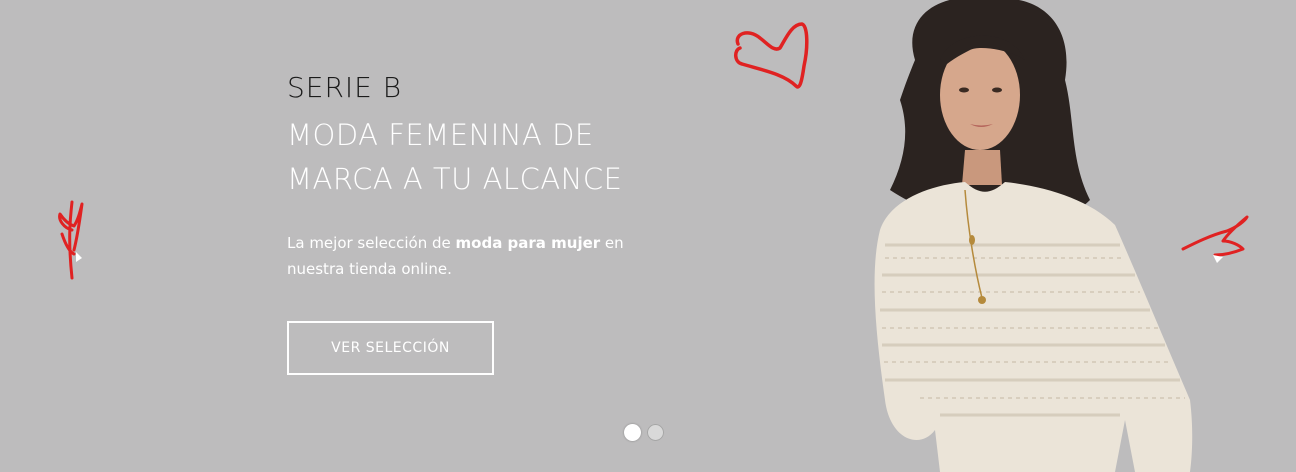  Describe the element at coordinates (644, 432) in the screenshot. I see `carousel-pagination` at that location.